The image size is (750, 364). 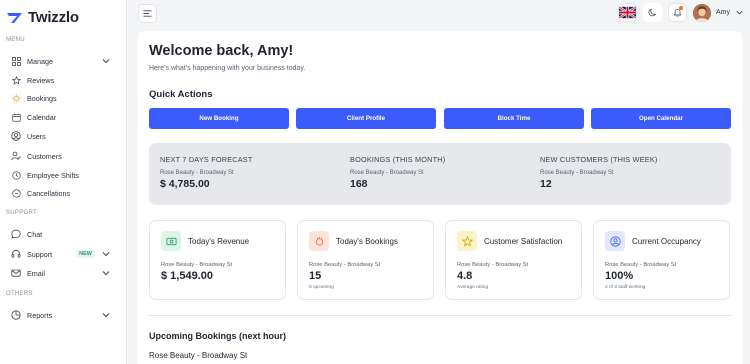 What do you see at coordinates (171, 241) in the screenshot?
I see `money-icon` at bounding box center [171, 241].